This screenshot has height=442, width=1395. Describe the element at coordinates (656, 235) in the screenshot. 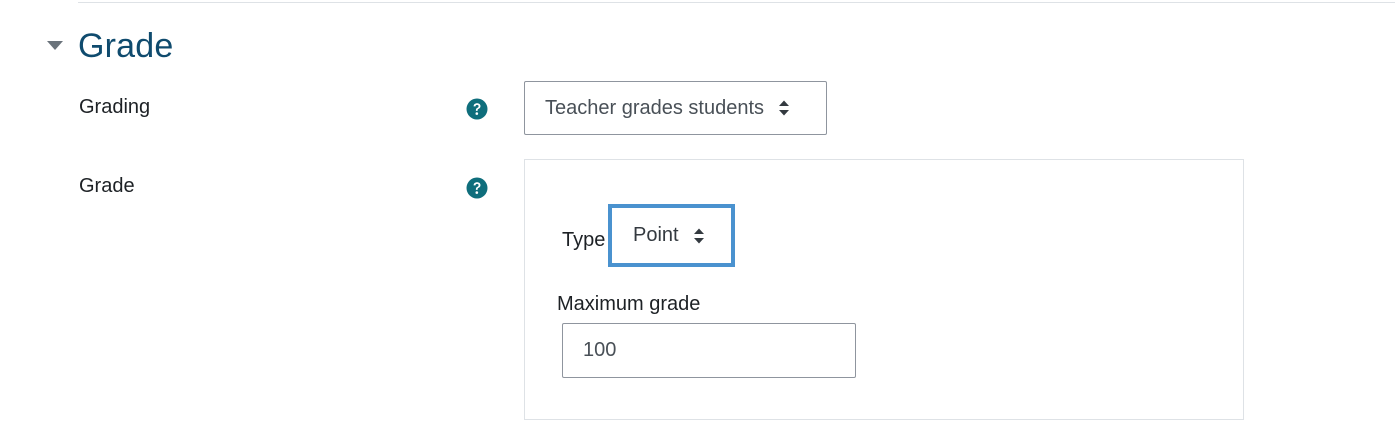

I see `grade-type-value: Point` at that location.